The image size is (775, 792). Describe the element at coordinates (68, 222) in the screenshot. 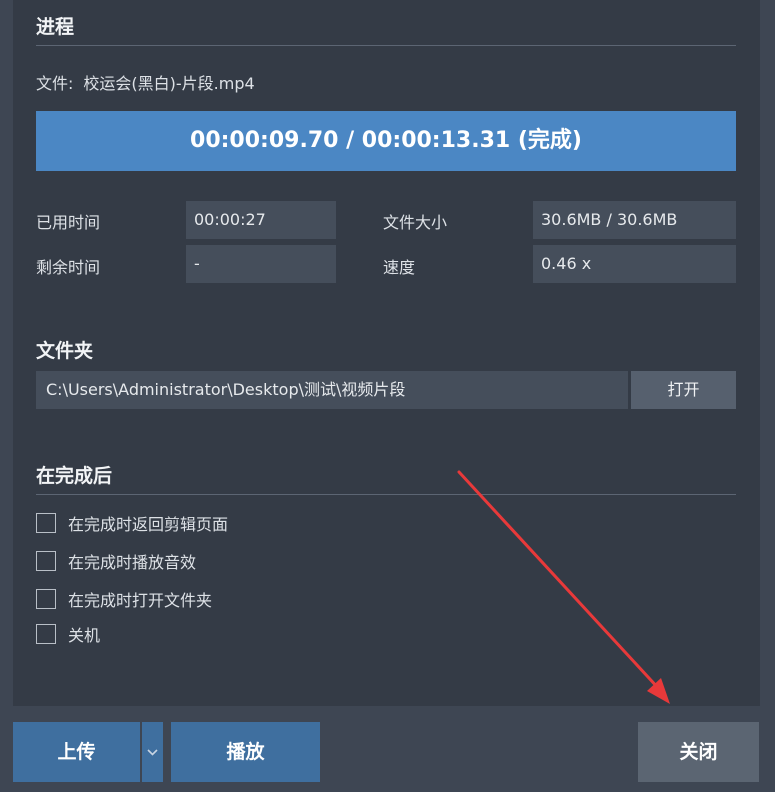

I see `elapsed-time-label: 已用时间` at that location.